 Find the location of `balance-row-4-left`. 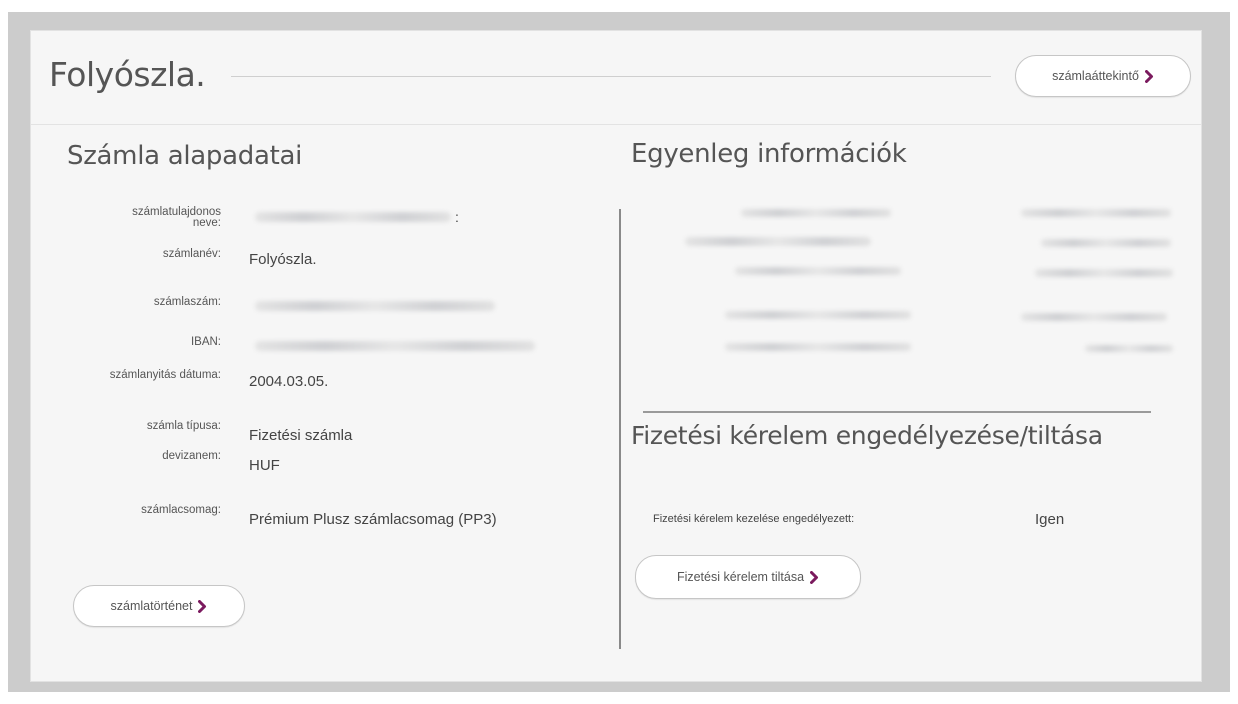

balance-row-4-left is located at coordinates (818, 315).